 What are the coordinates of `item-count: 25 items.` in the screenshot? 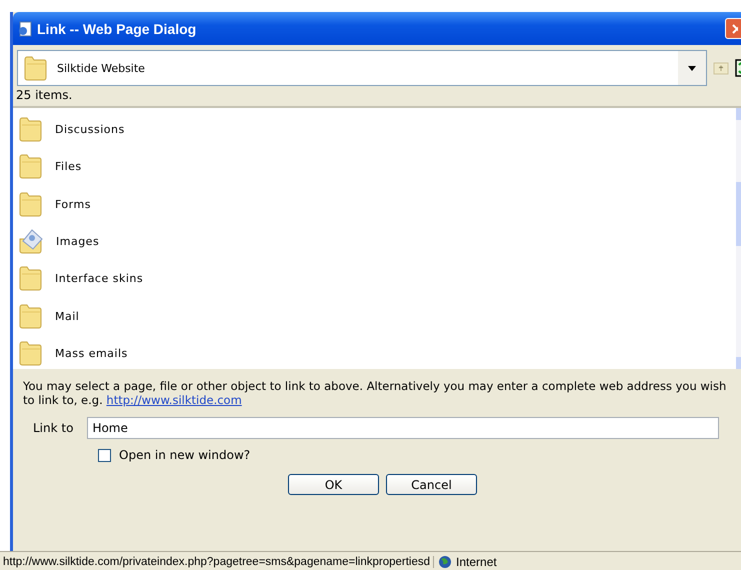 It's located at (44, 95).